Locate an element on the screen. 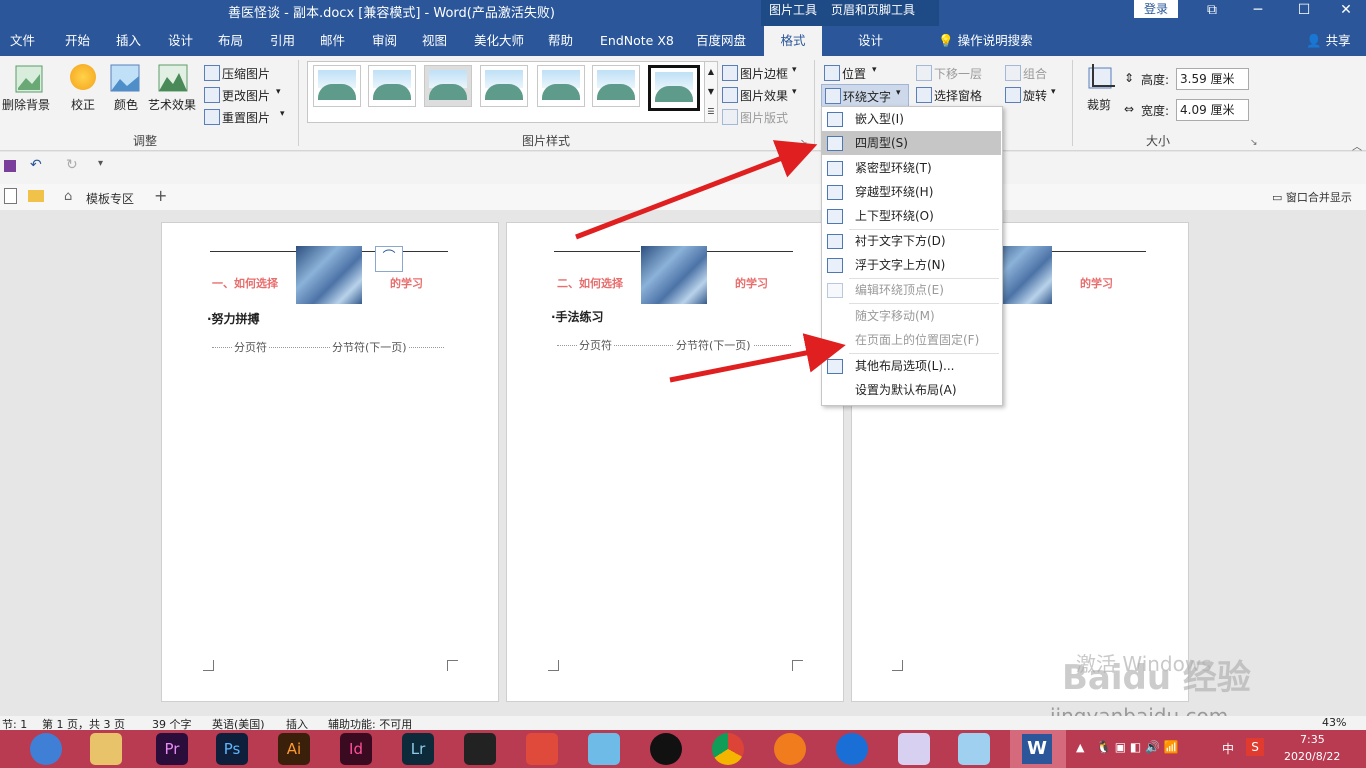 This screenshot has height=768, width=1366. save-icon is located at coordinates (10, 166).